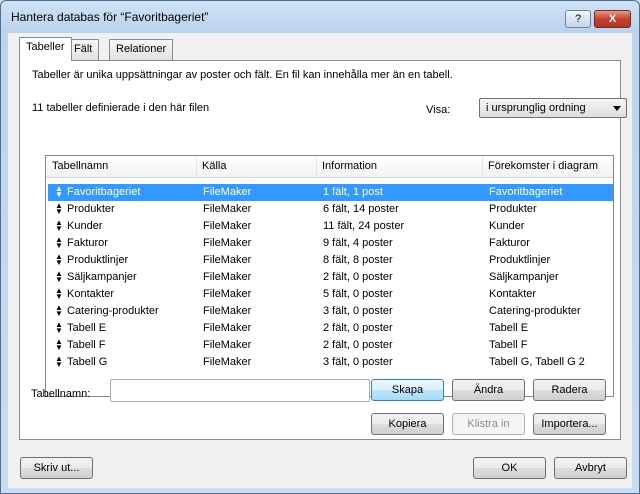  Describe the element at coordinates (358, 243) in the screenshot. I see `table-row-information: 9 fält, 4 poster` at that location.